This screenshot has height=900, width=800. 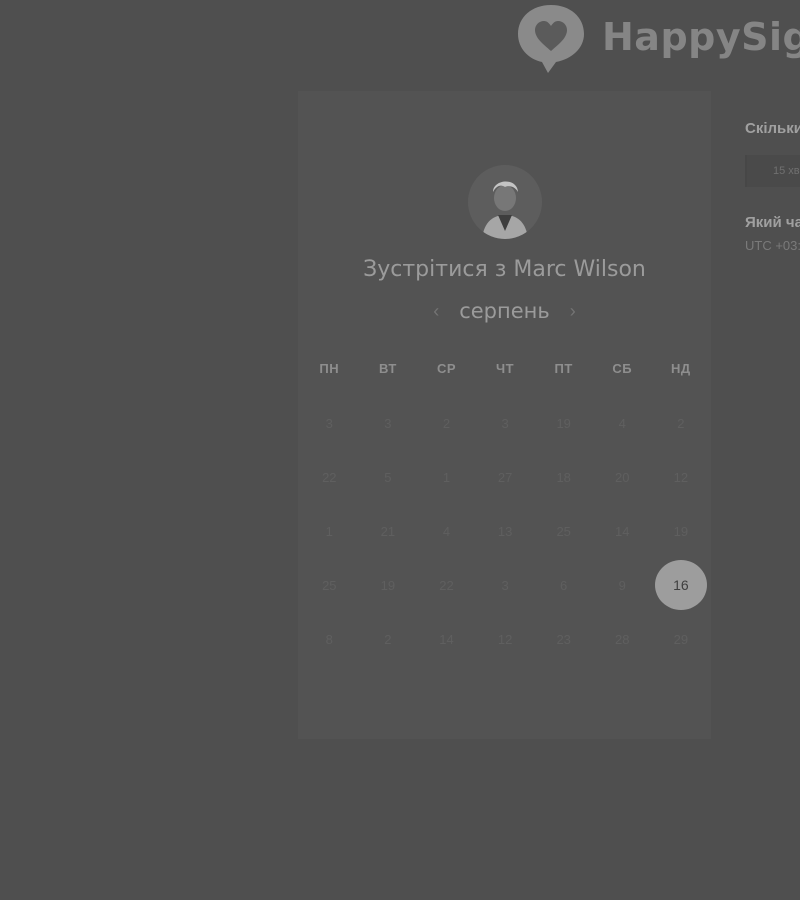 I want to click on calendar-day: 18, so click(x=563, y=477).